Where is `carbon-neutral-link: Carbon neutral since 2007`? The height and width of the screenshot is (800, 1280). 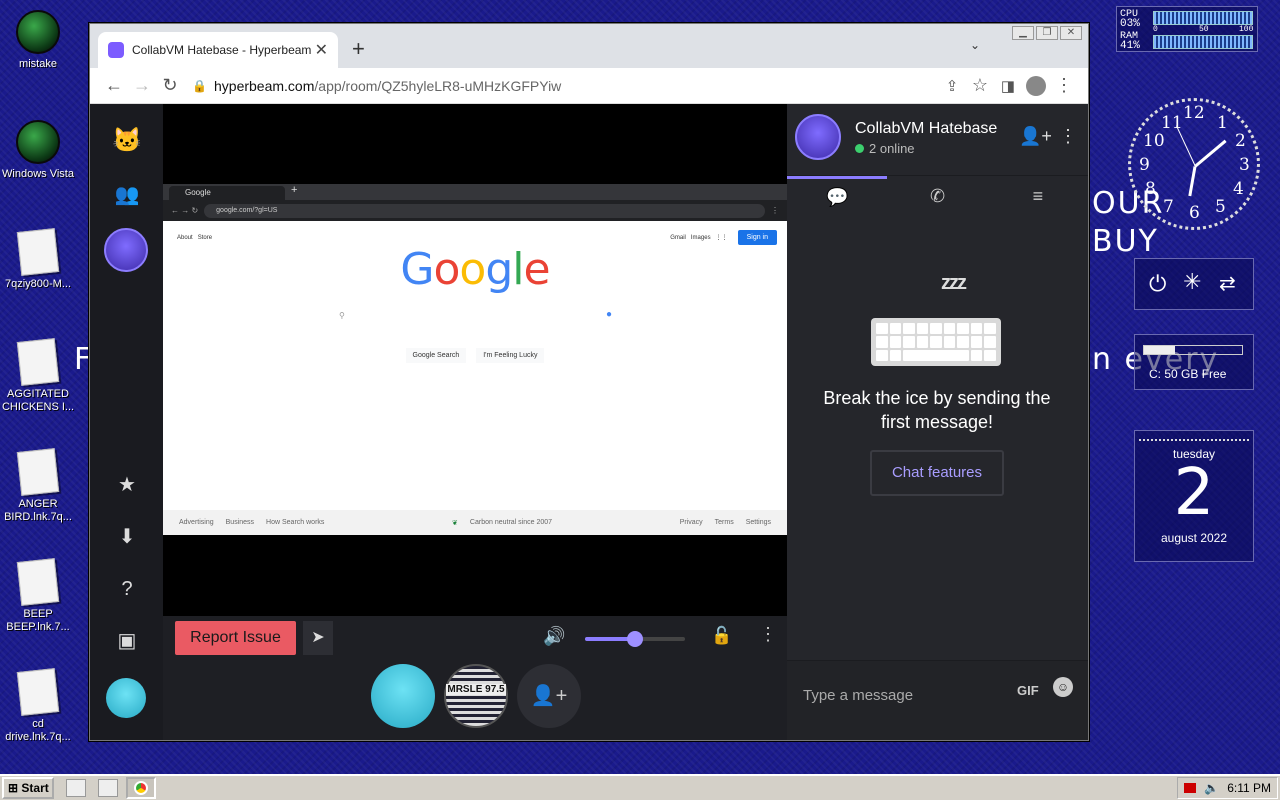
carbon-neutral-link: Carbon neutral since 2007 is located at coordinates (511, 522).